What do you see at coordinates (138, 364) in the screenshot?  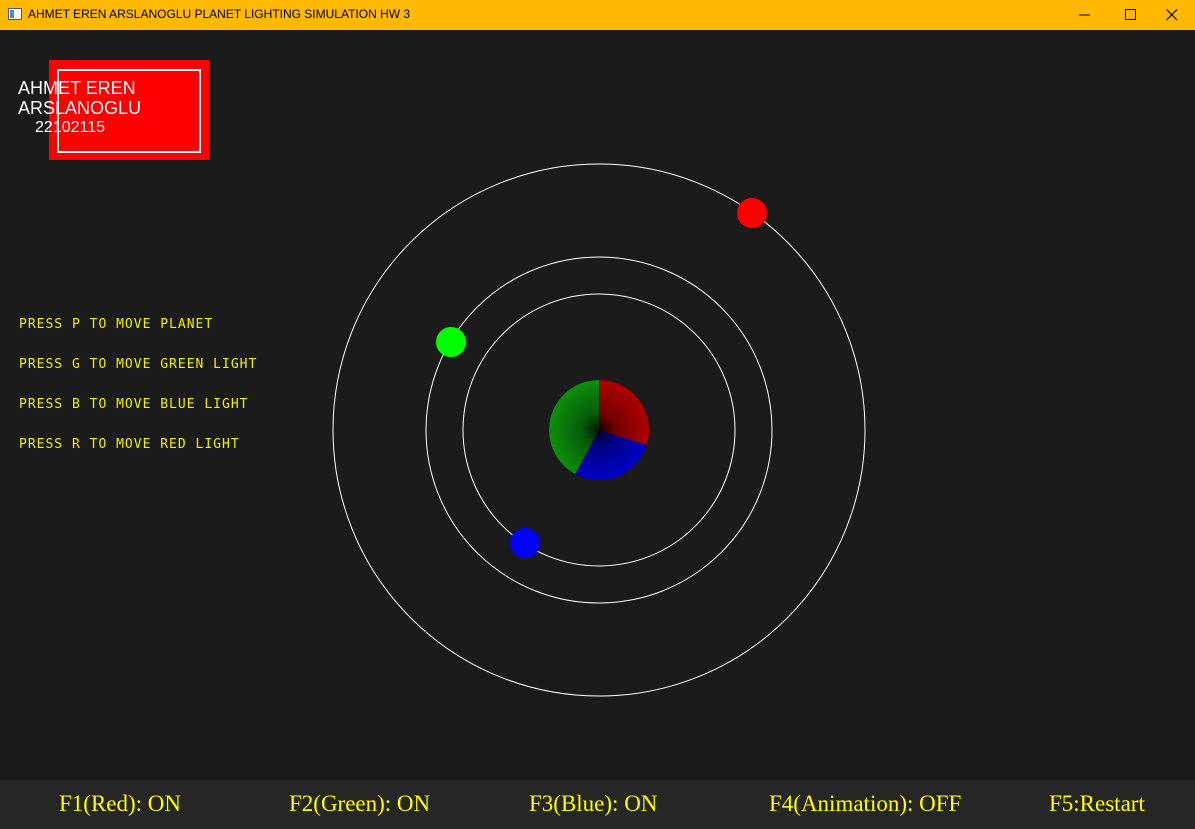 I see `instruction-green-light: PRESS G TO MOVE GREEN LIGHT` at bounding box center [138, 364].